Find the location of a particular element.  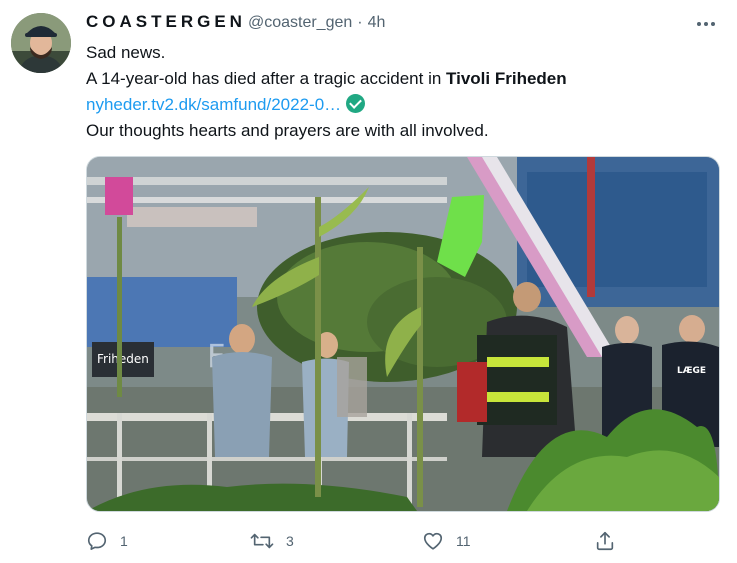

avatar-image is located at coordinates (41, 43).